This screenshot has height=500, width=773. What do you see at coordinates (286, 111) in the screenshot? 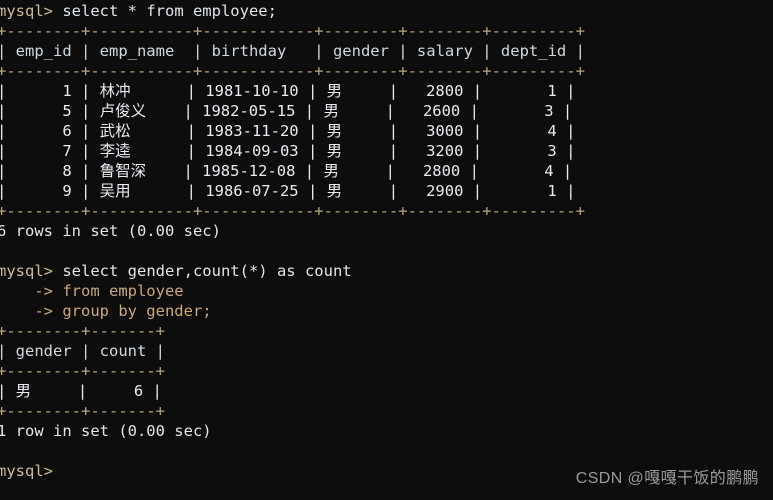
I see `table1-row: | 5 | 卢俊义 | 1982-05-15 | 男 | 2600 | 3 |` at bounding box center [286, 111].